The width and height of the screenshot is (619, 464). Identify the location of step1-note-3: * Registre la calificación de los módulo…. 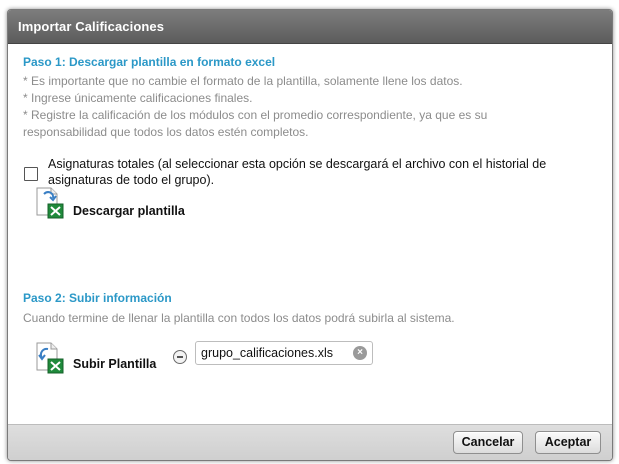
(255, 115).